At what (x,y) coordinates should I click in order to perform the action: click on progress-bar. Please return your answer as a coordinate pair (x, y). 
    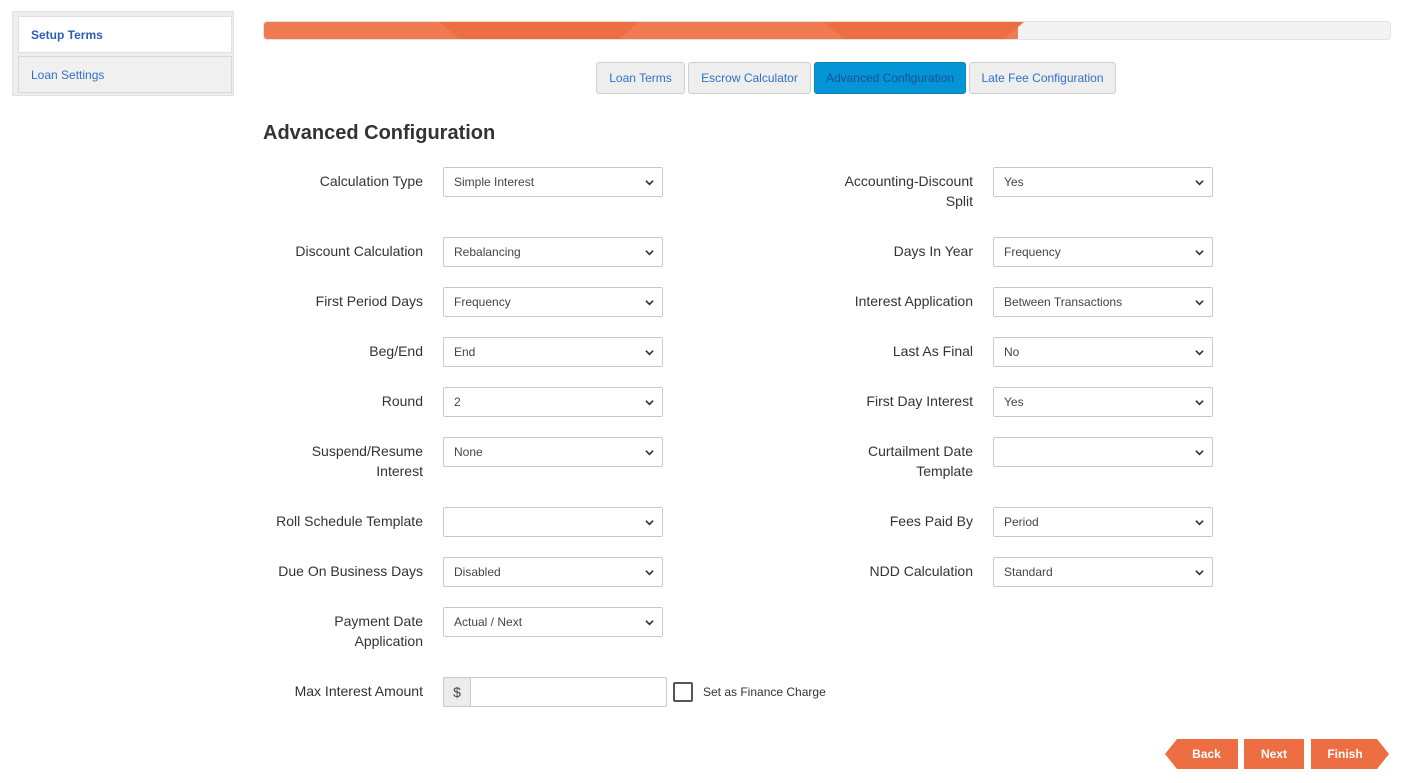
    Looking at the image, I should click on (827, 30).